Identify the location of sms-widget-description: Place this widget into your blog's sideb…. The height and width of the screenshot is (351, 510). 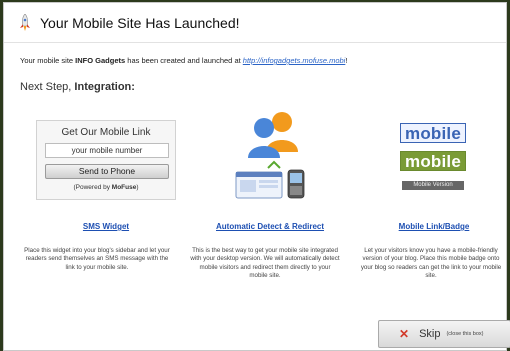
(97, 259).